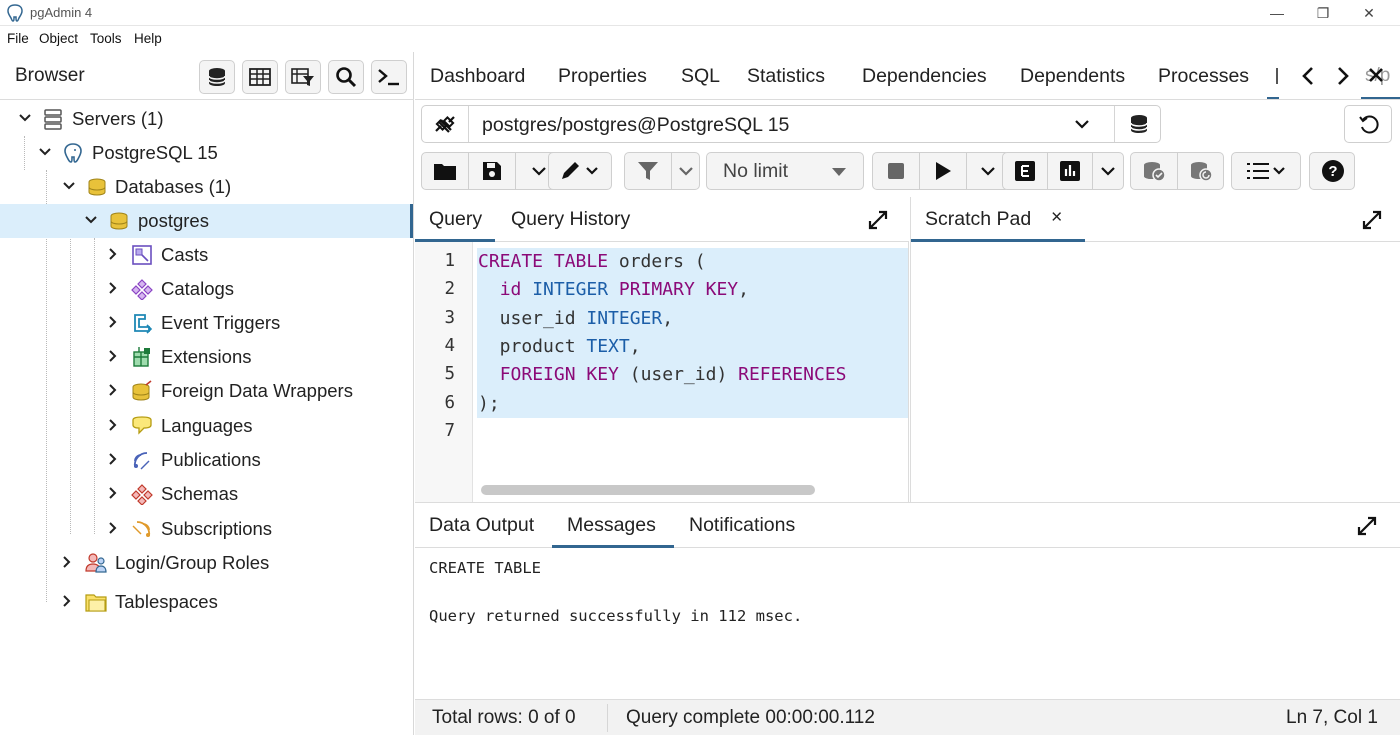  I want to click on table-icon, so click(260, 77).